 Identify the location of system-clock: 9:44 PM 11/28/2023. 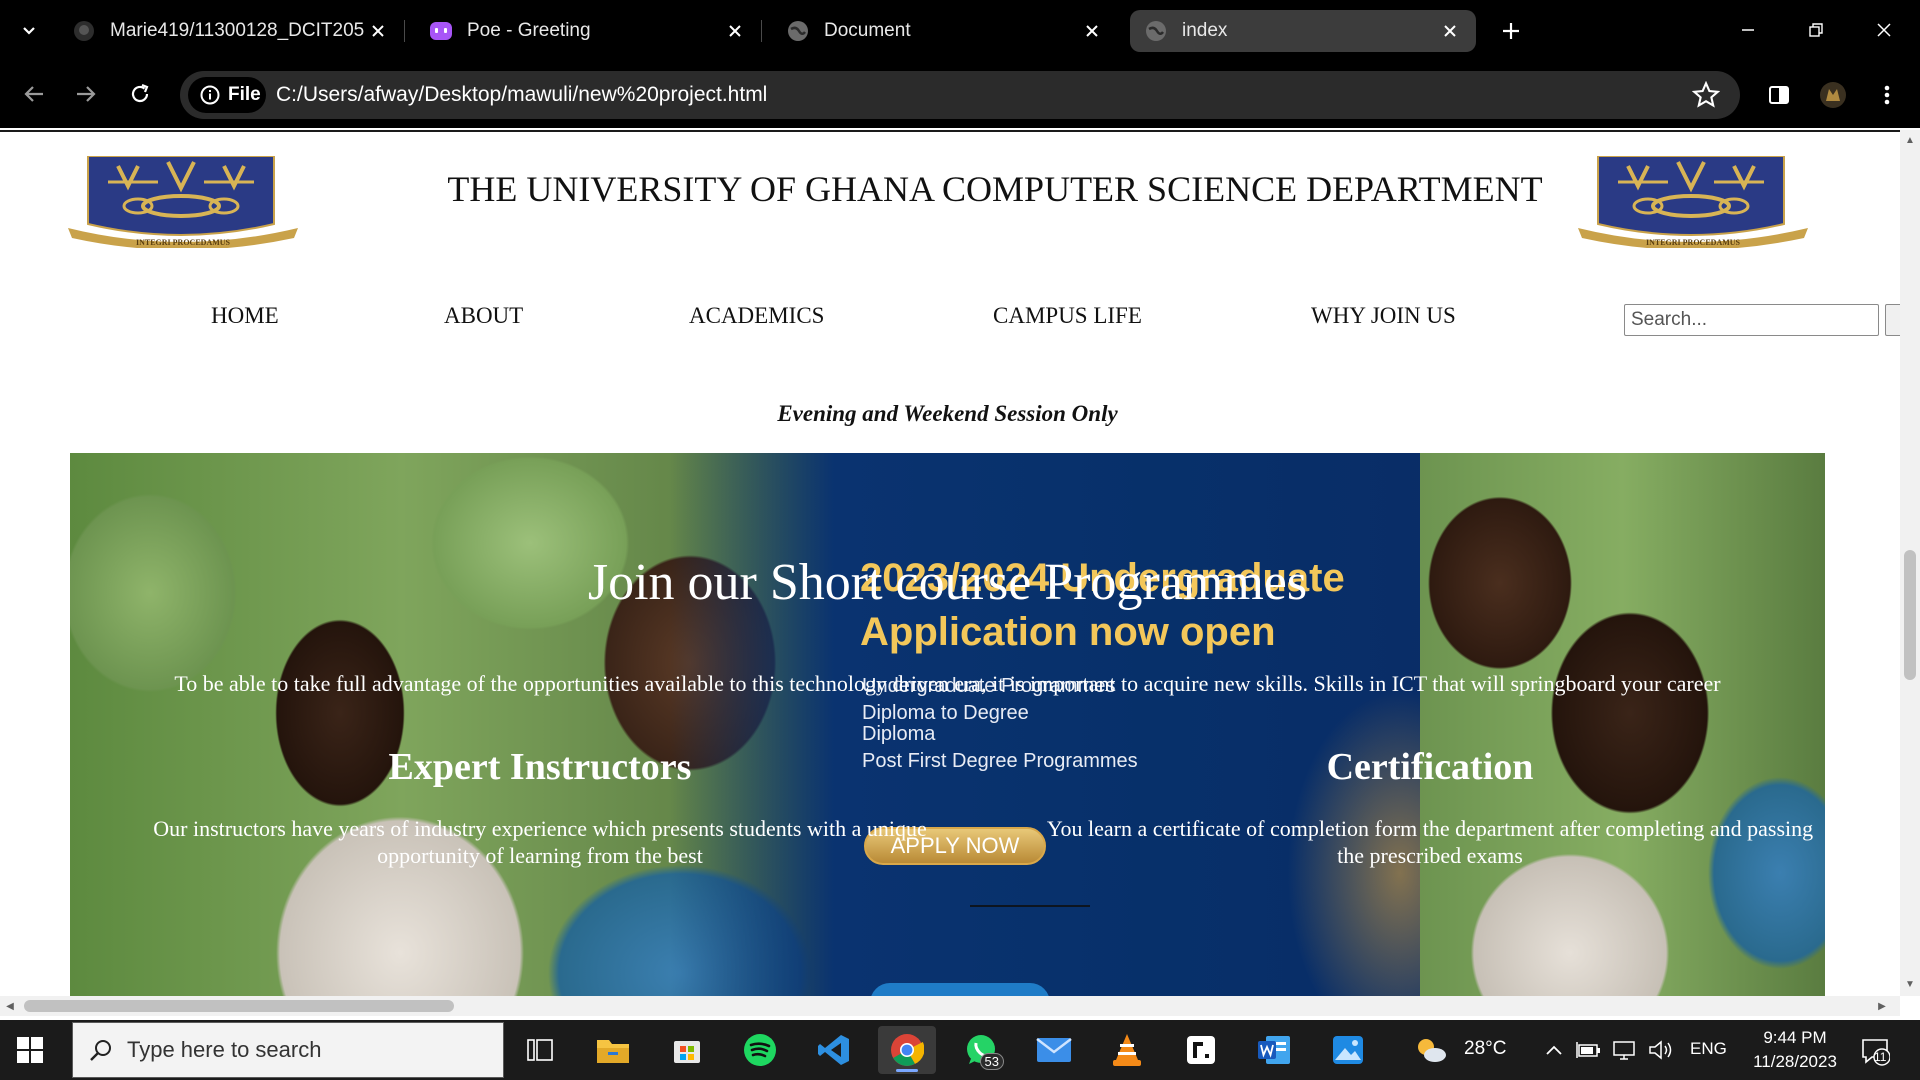
(1795, 1050).